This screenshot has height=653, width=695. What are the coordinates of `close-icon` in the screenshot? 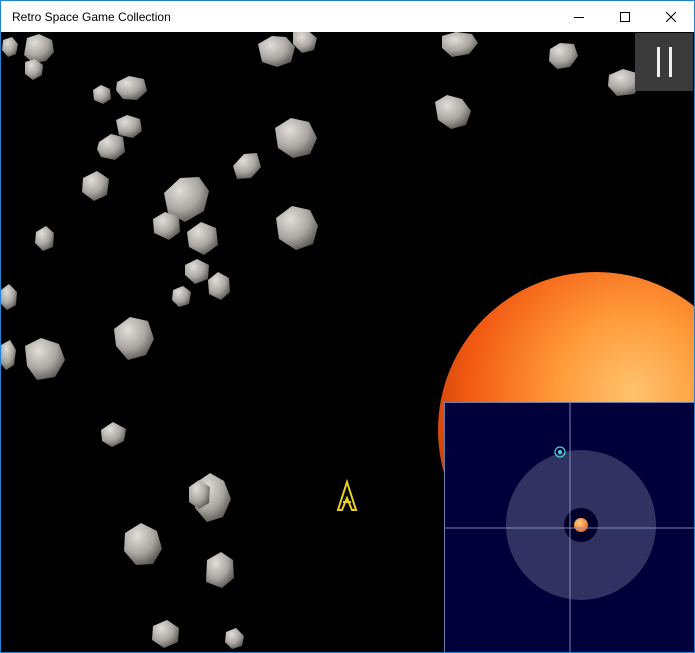 It's located at (671, 16).